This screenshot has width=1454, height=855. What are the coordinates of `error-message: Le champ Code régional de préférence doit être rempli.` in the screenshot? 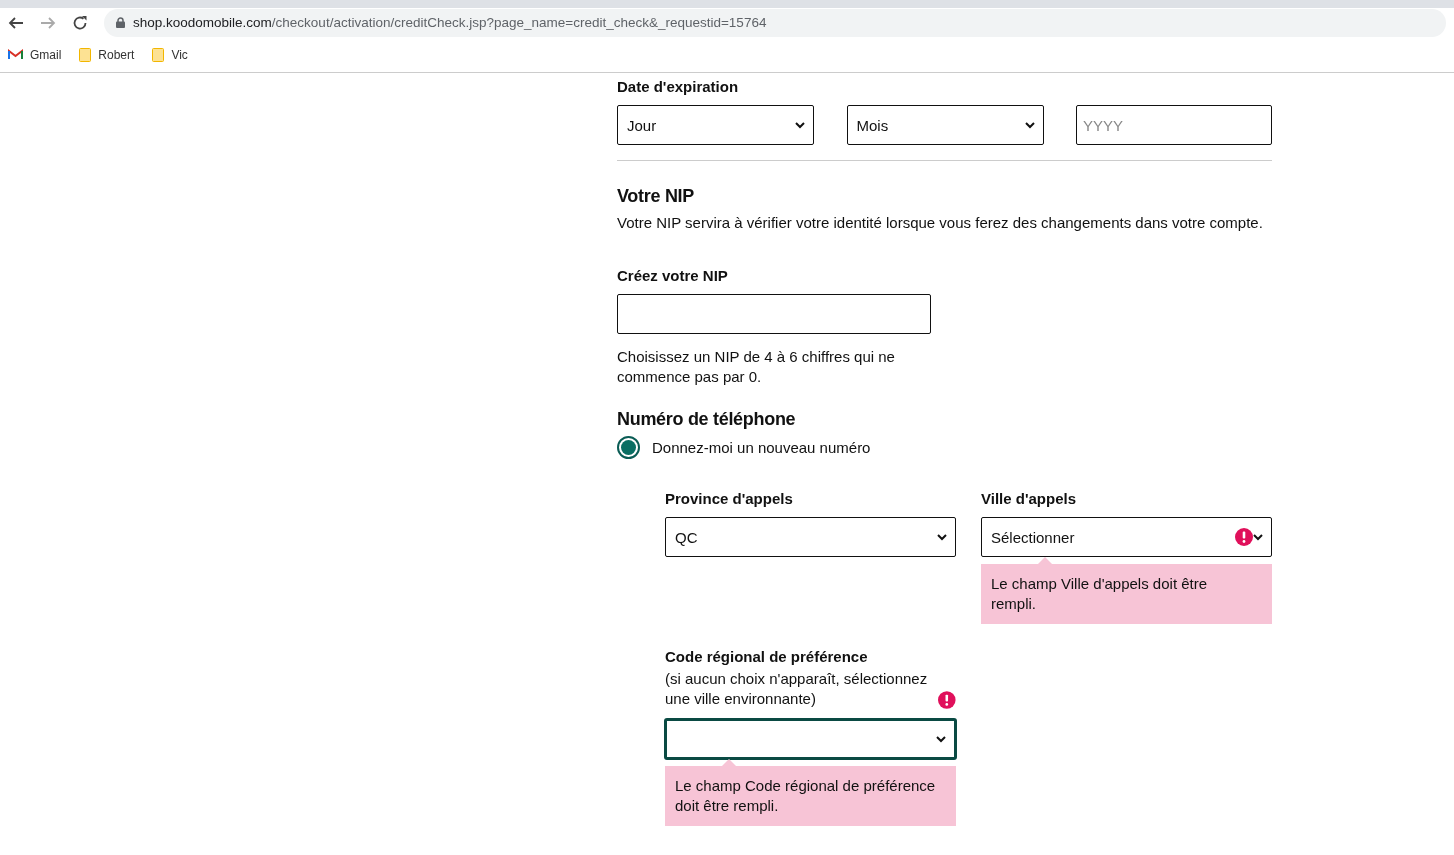 It's located at (810, 792).